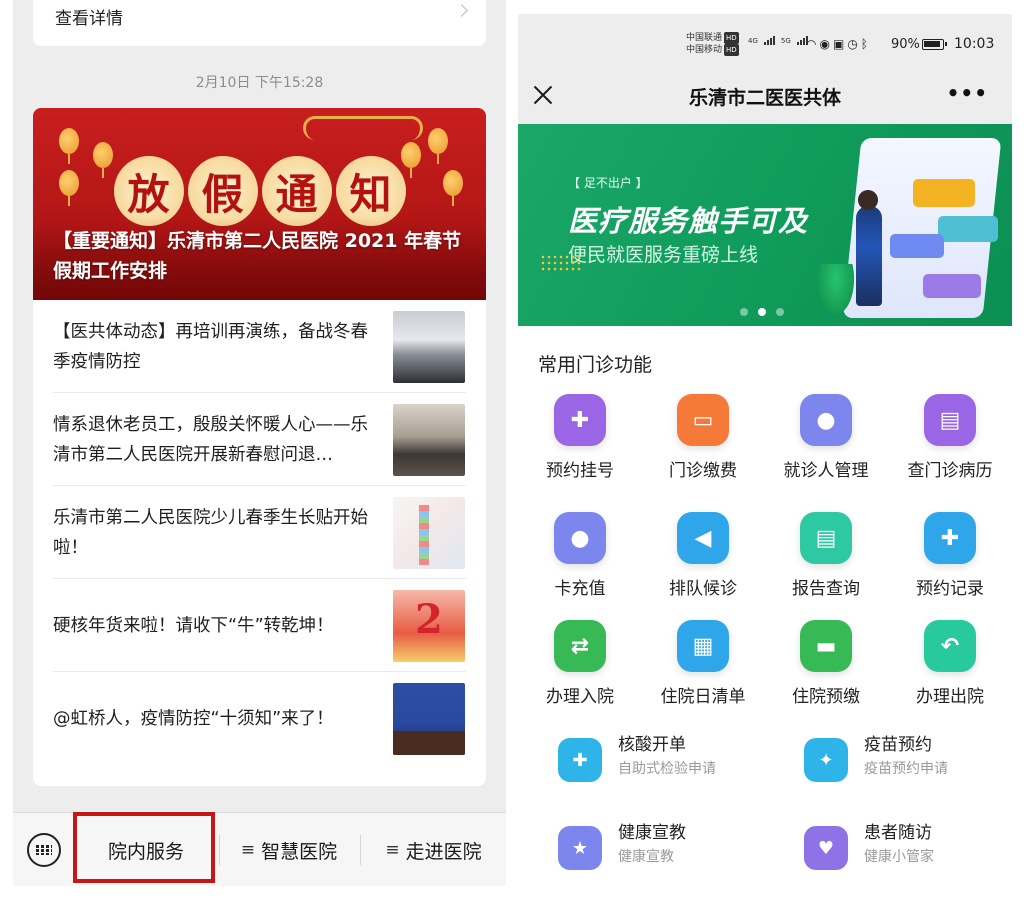  What do you see at coordinates (712, 44) in the screenshot?
I see `carrier-info: 中国联通 HD 中国移动 HD` at bounding box center [712, 44].